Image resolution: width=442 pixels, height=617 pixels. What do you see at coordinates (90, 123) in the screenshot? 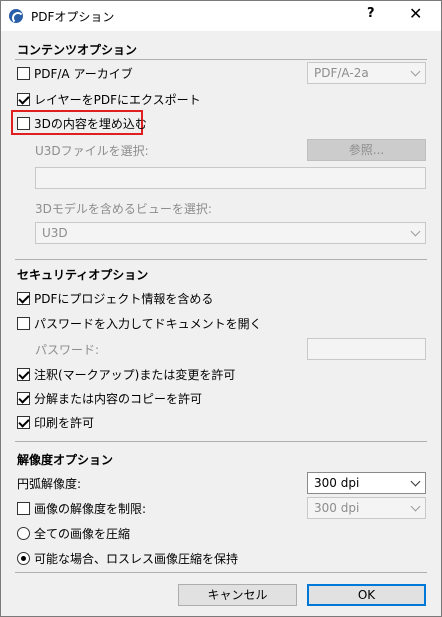
I see `embed-3d-label: 3Dの内容を埋め込む` at bounding box center [90, 123].